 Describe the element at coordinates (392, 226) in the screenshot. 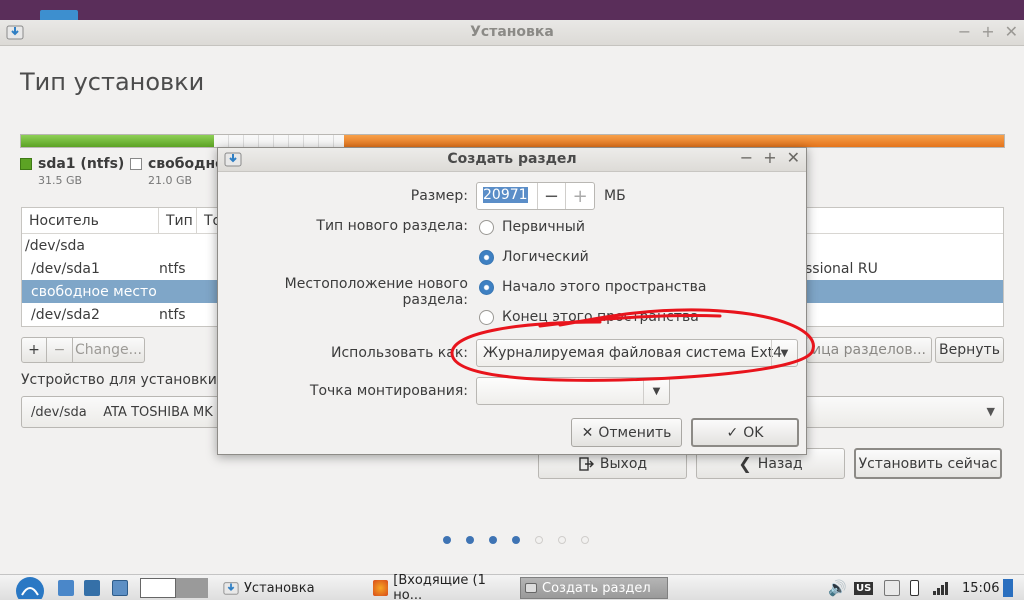

I see `partition-type-label: Тип нового раздела:` at that location.